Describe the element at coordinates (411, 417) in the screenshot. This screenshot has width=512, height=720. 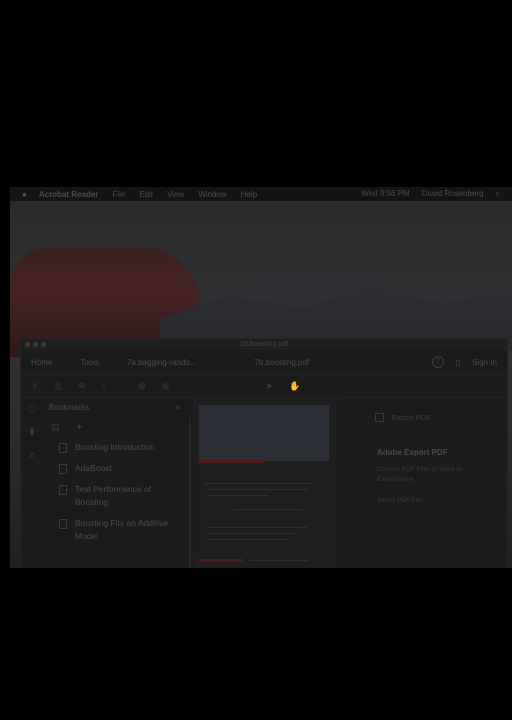
I see `export-pdf-label: Export PDF` at that location.